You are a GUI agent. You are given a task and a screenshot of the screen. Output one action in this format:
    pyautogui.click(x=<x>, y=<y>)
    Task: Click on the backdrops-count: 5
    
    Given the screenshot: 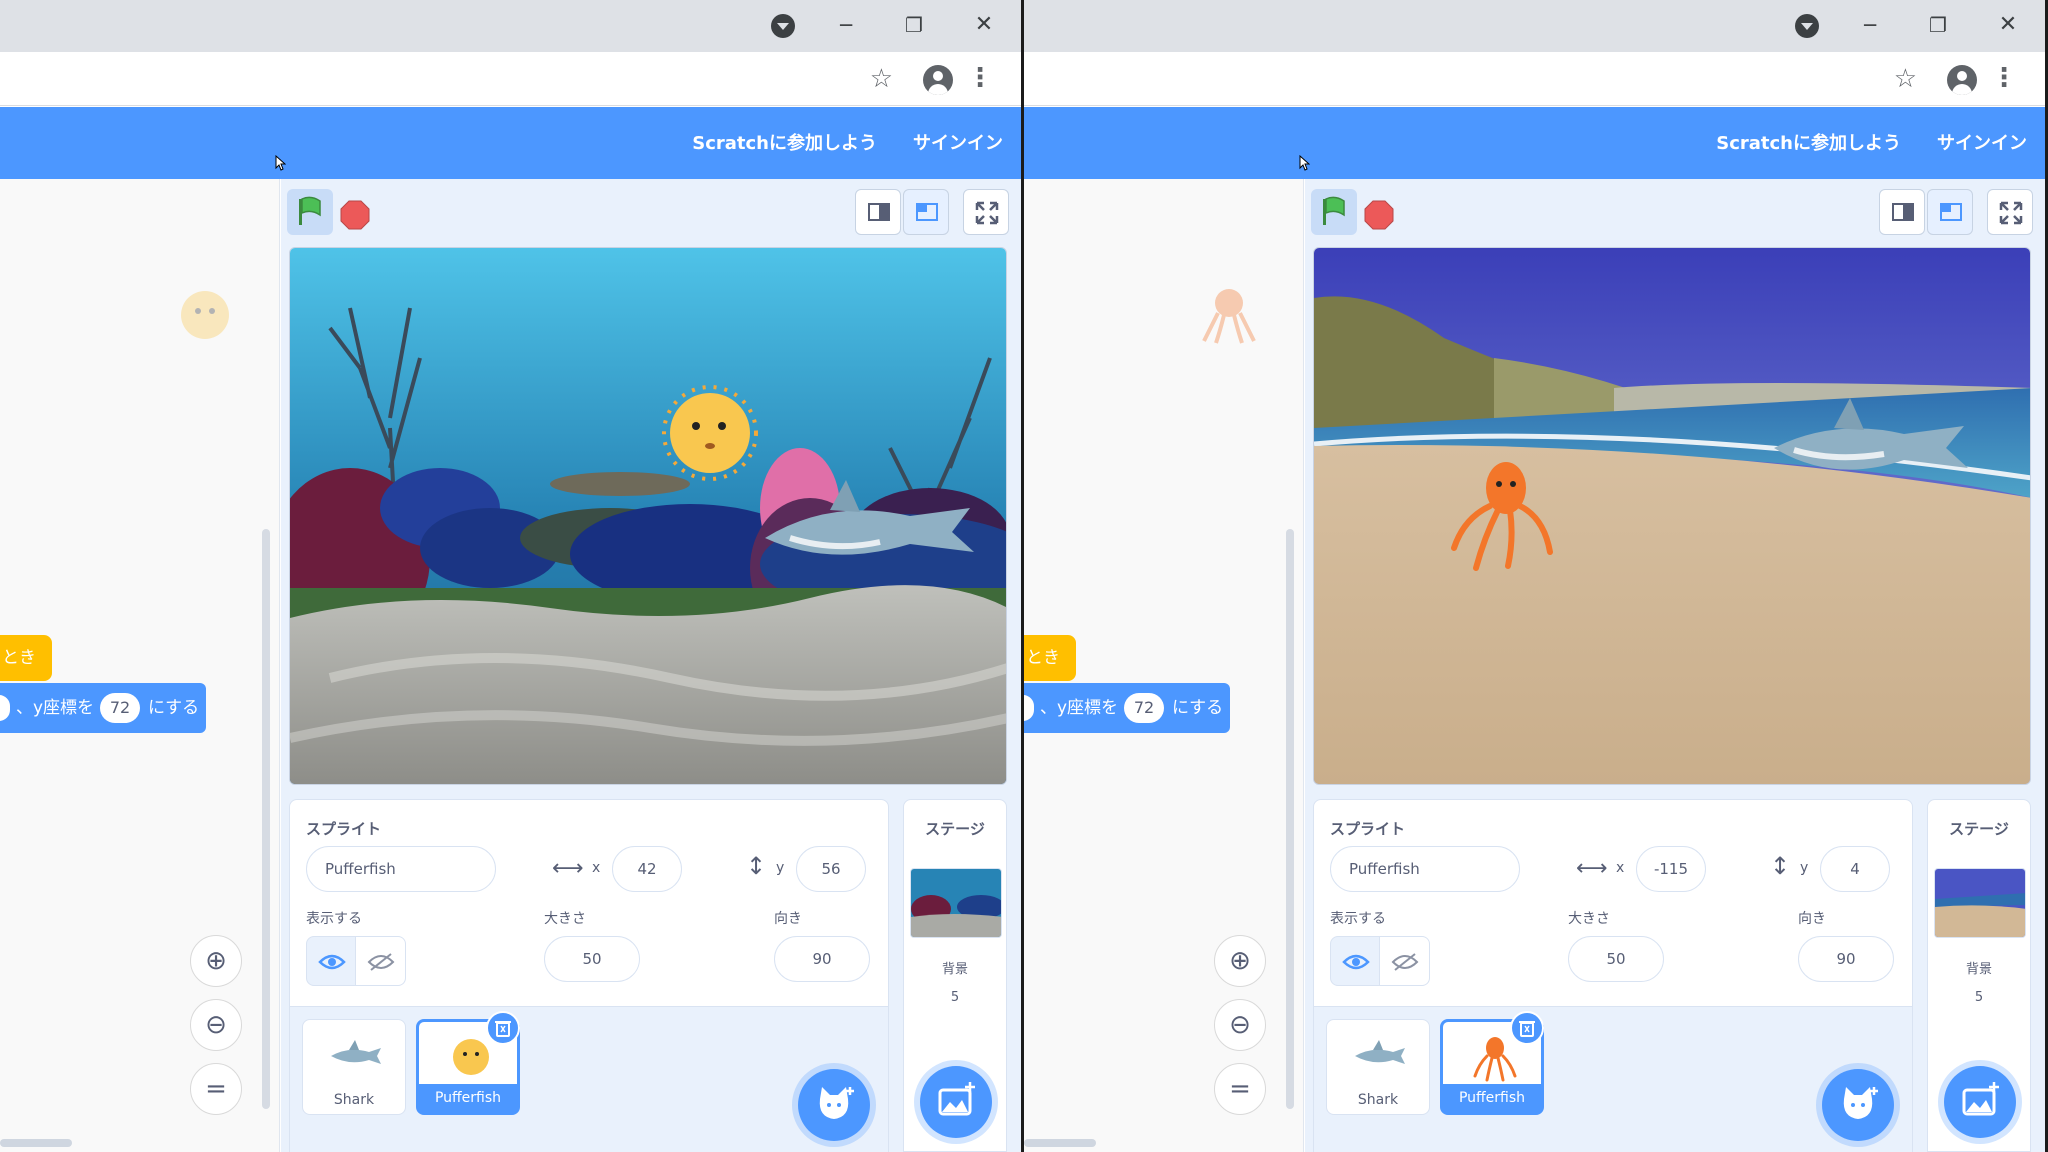 What is the action you would take?
    pyautogui.click(x=955, y=997)
    